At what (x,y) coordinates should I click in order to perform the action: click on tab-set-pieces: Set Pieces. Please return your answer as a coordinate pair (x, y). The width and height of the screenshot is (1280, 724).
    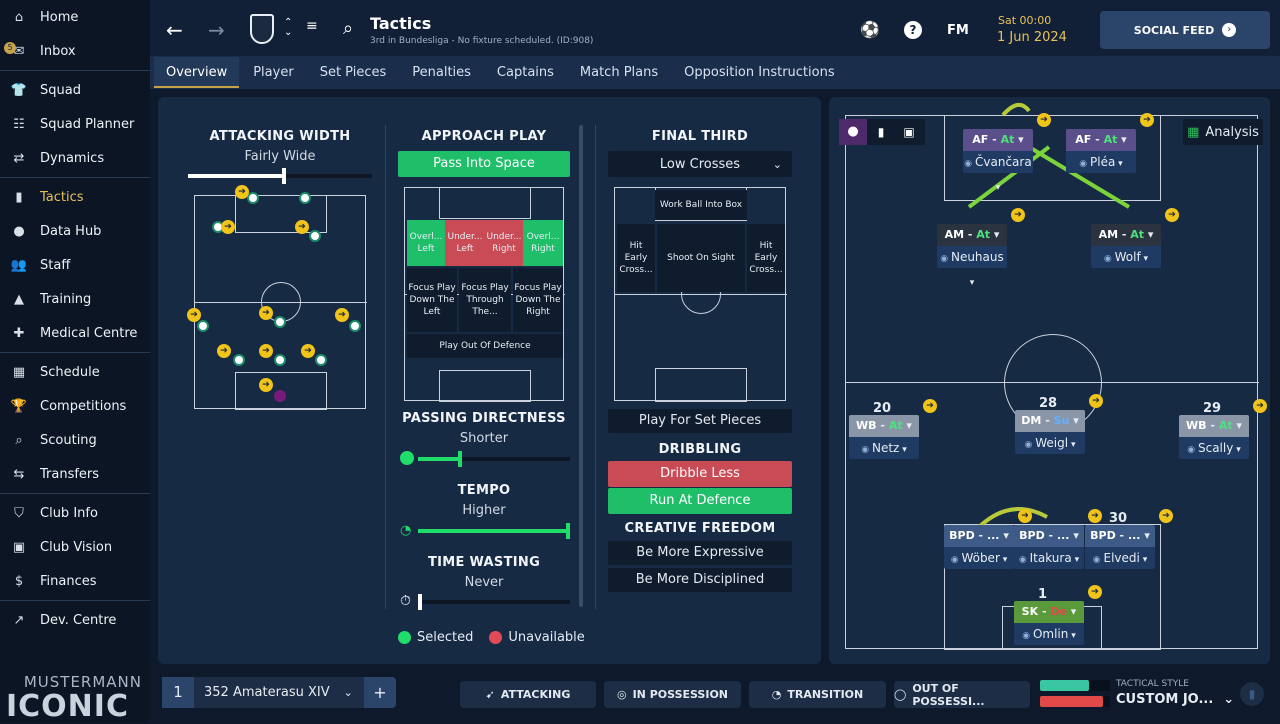
    Looking at the image, I should click on (353, 72).